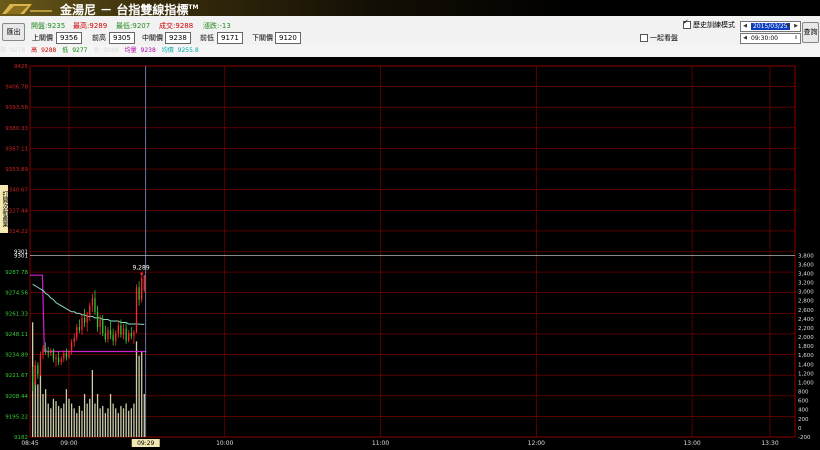  What do you see at coordinates (803, 420) in the screenshot?
I see `volume-tick-label: 200` at bounding box center [803, 420].